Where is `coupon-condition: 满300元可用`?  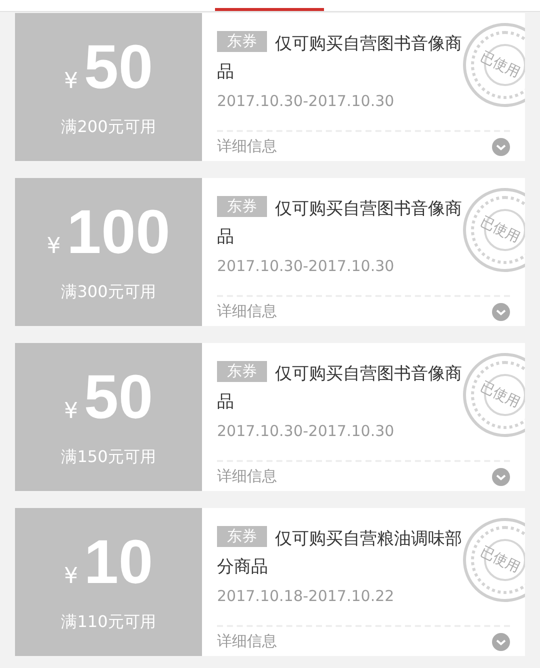 coupon-condition: 满300元可用 is located at coordinates (108, 292).